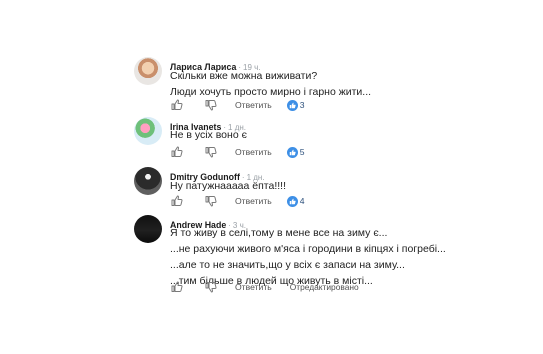 This screenshot has width=543, height=354. What do you see at coordinates (302, 105) in the screenshot?
I see `reaction-count: 3` at bounding box center [302, 105].